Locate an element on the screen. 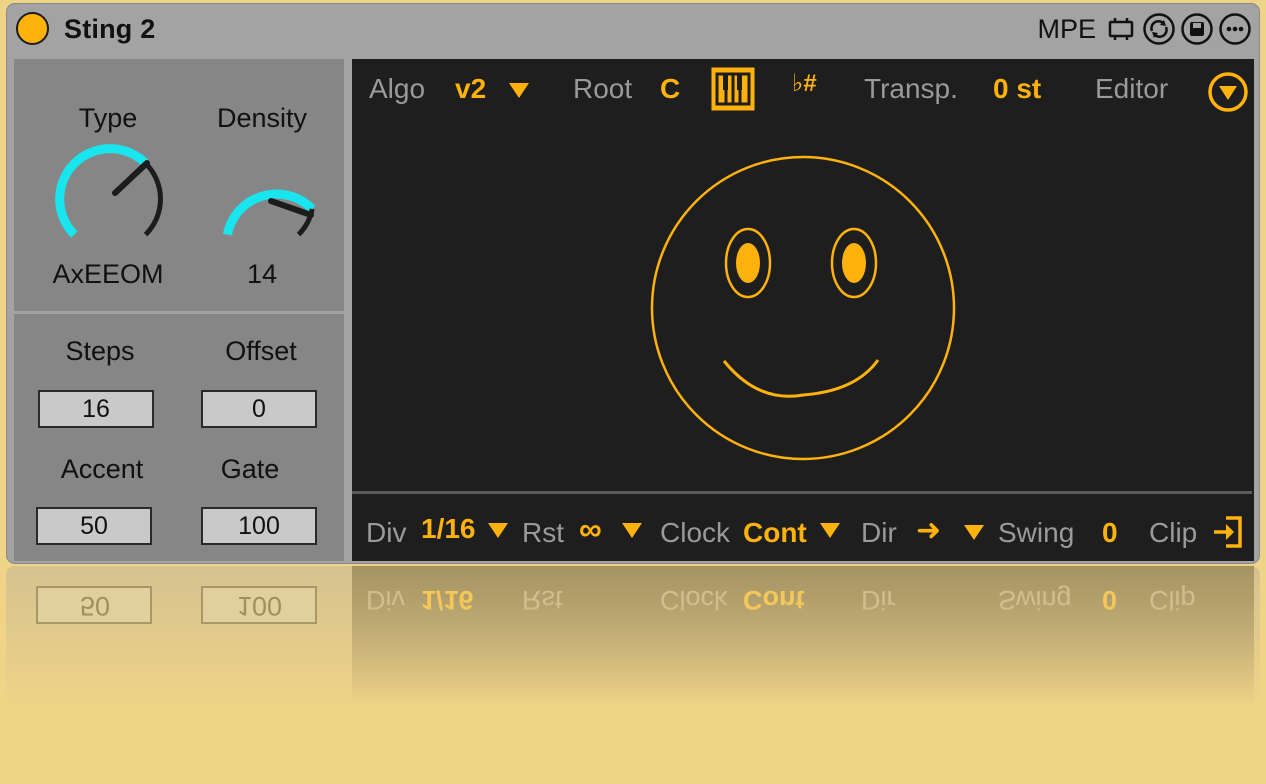  save-preset-icon is located at coordinates (1197, 29).